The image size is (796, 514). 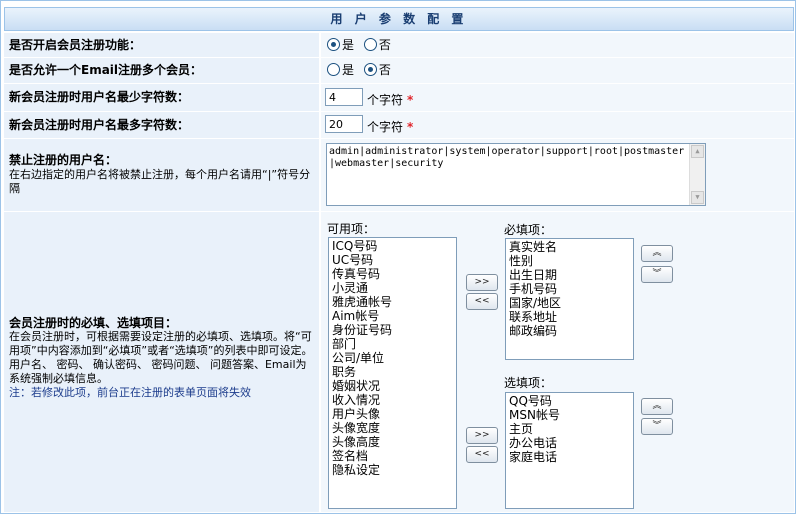 I want to click on row-min-length: 新会员注册时用户名最少字符数： 个字符*, so click(x=399, y=98).